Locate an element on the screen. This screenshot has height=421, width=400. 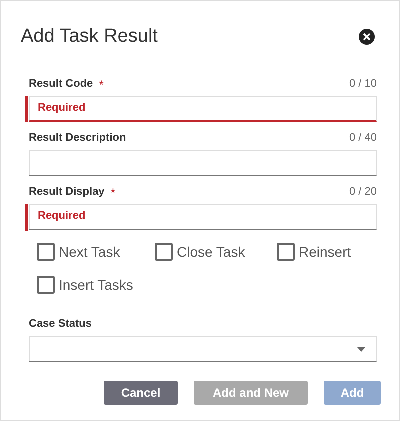
character-counter: 0 / 10 is located at coordinates (363, 84).